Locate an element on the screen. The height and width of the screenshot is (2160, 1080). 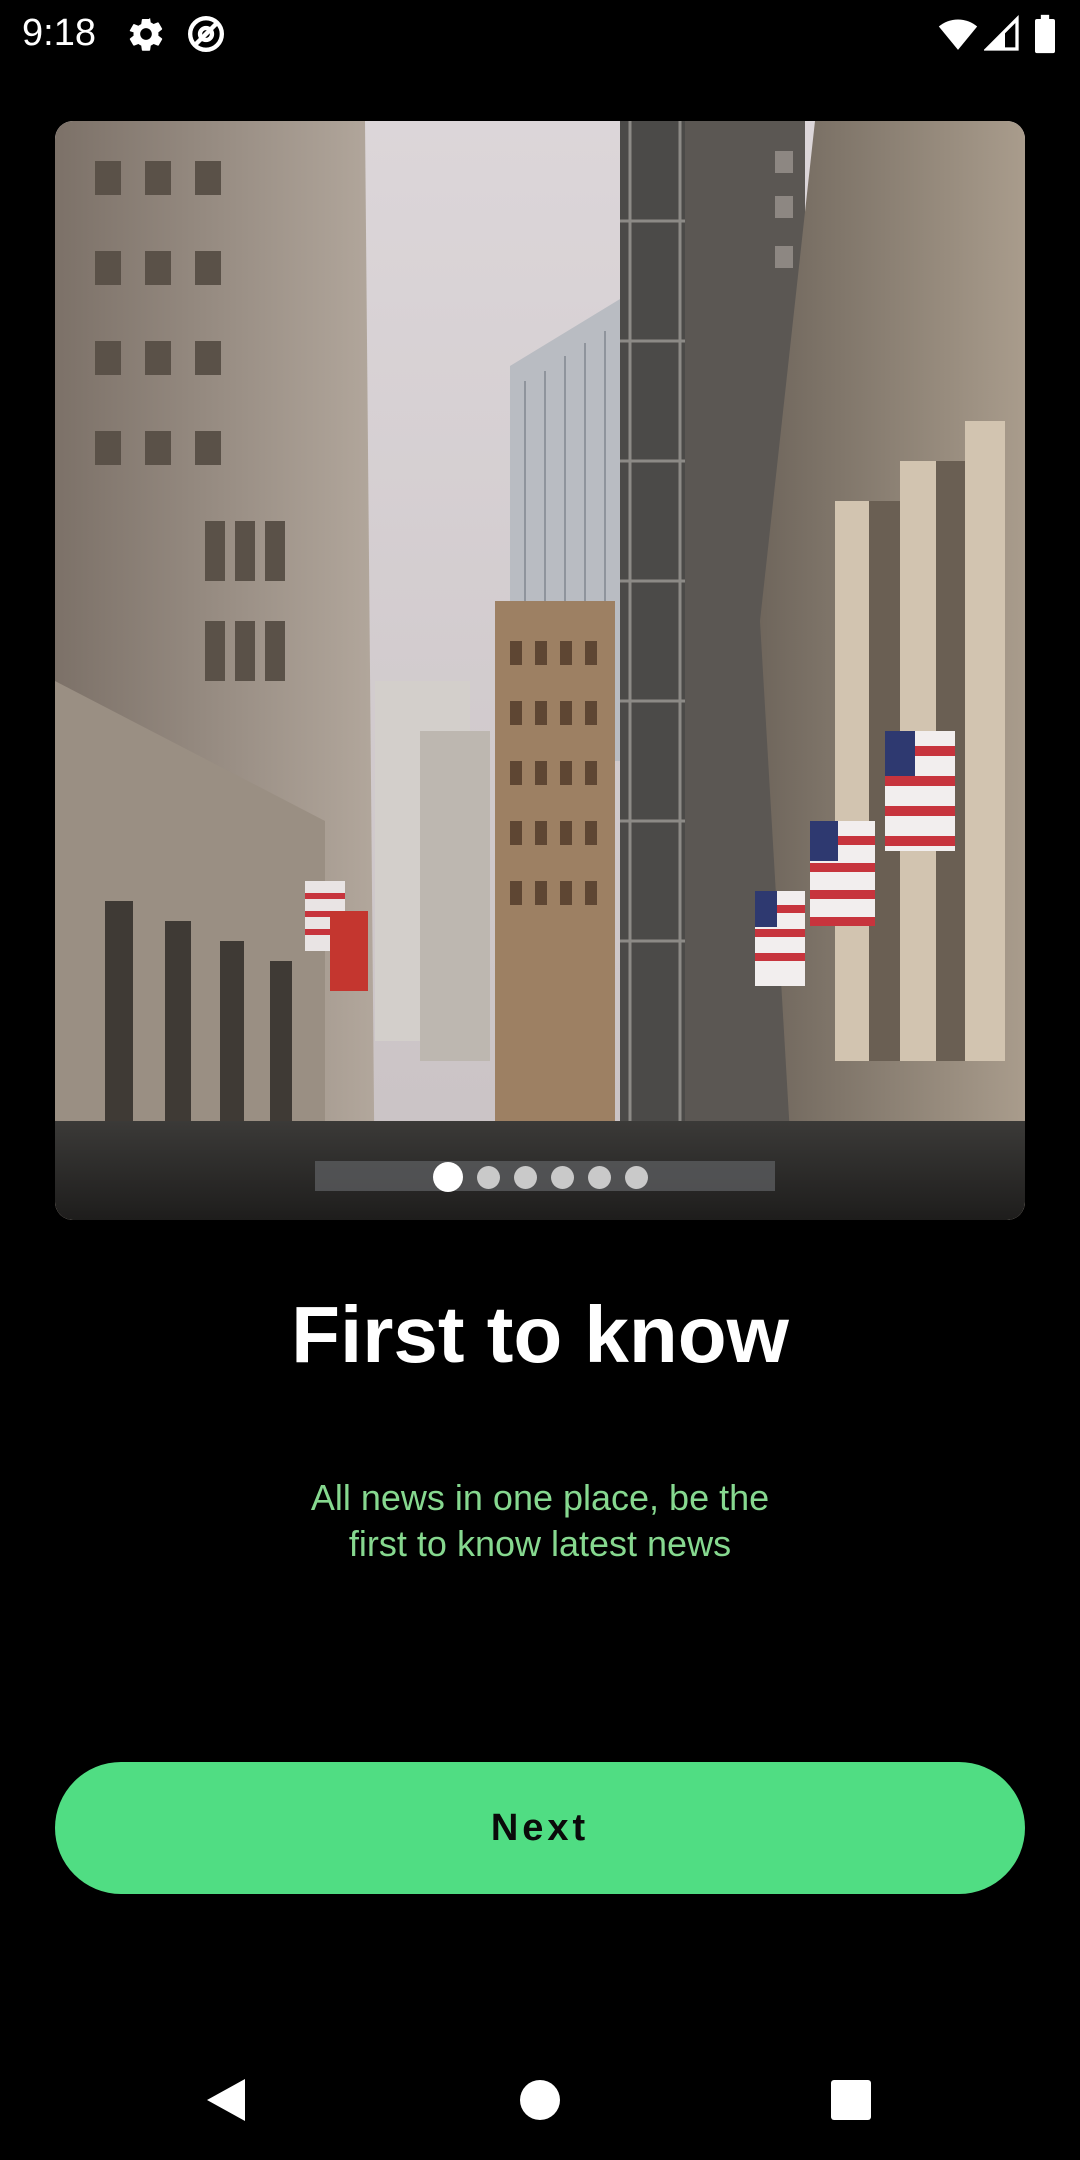
signal-icon is located at coordinates (1001, 33).